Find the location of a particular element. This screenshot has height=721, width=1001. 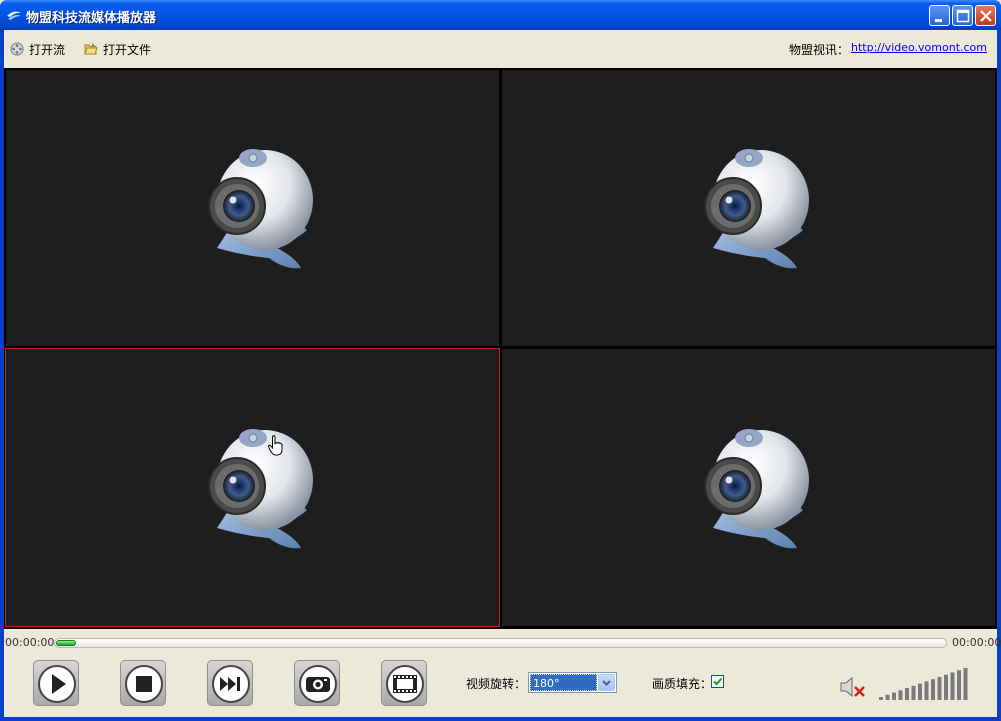

maximize-button is located at coordinates (962, 15).